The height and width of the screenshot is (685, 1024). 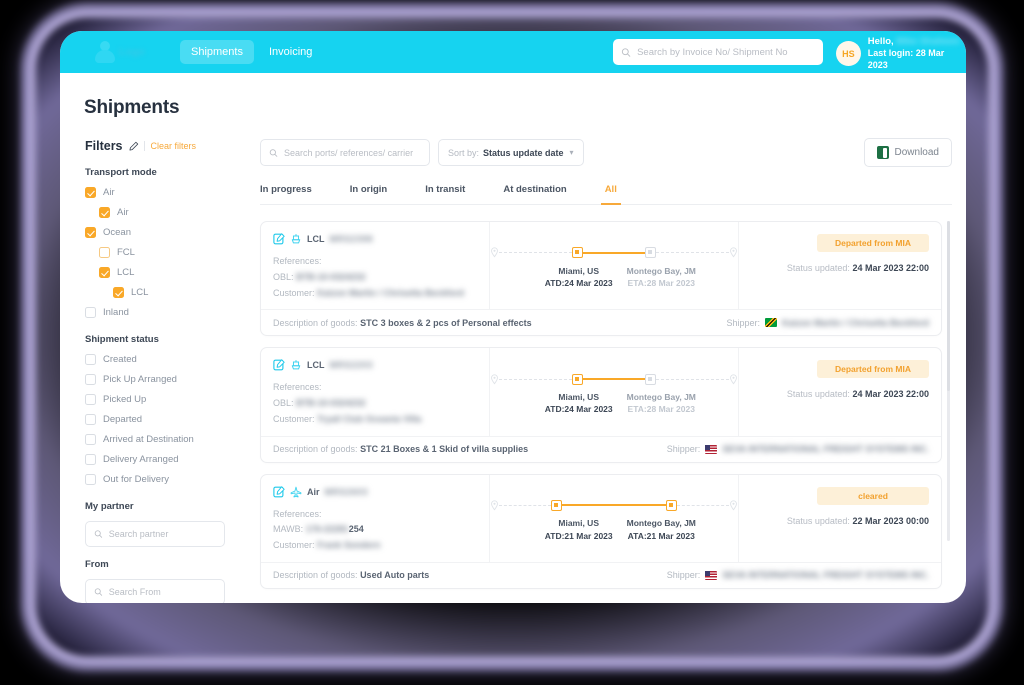 What do you see at coordinates (290, 52) in the screenshot?
I see `nav-tab-invoicing: Invoicing` at bounding box center [290, 52].